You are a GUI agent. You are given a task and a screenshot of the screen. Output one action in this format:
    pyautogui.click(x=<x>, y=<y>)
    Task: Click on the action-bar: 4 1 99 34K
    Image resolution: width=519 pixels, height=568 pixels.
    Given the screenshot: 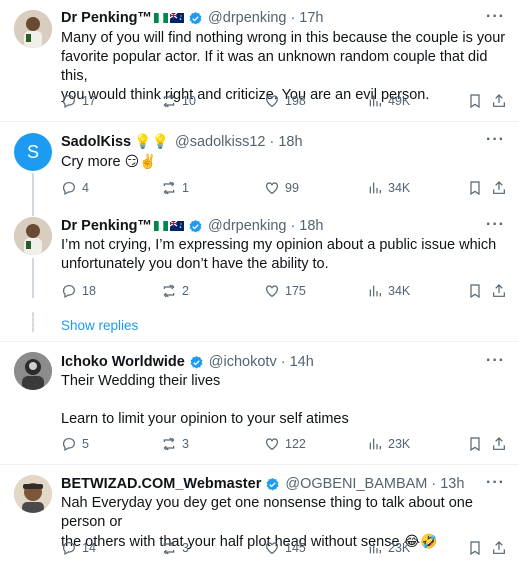 What is the action you would take?
    pyautogui.click(x=283, y=190)
    